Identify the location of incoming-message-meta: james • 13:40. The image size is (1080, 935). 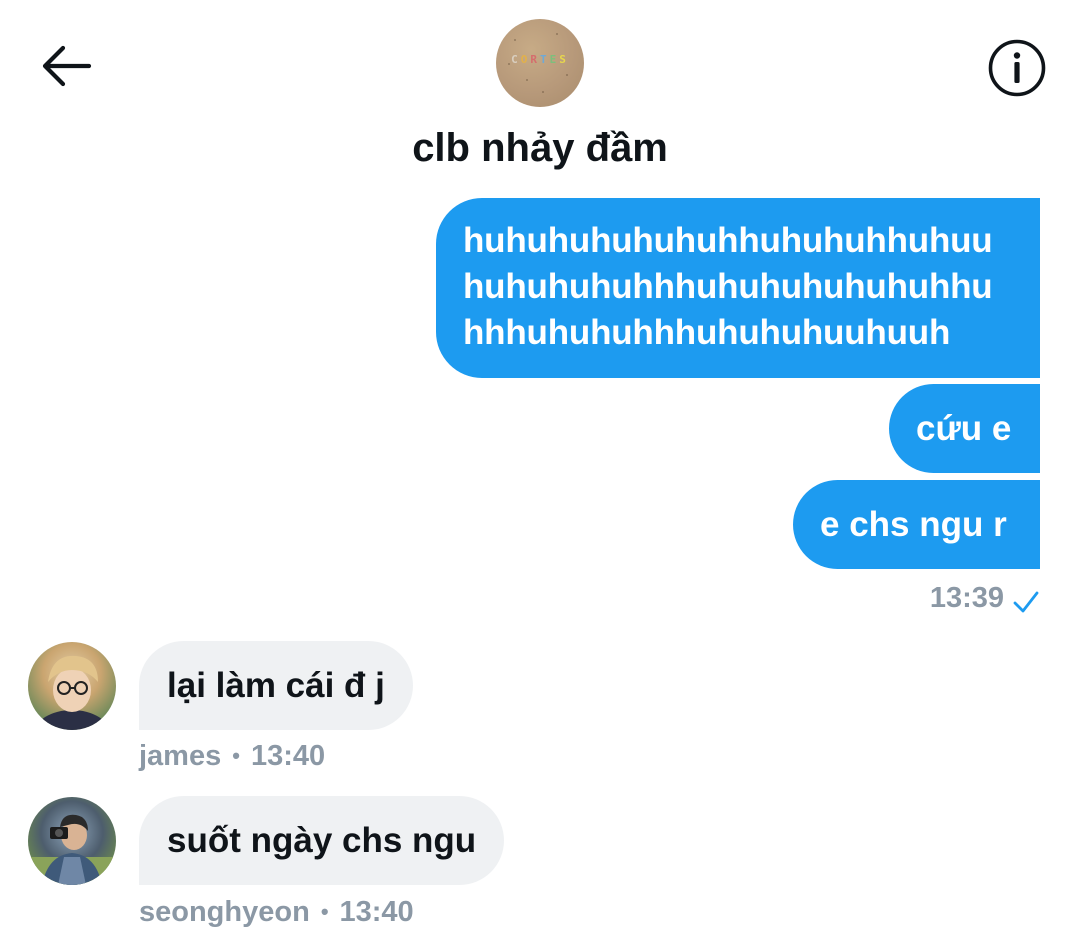
(232, 756).